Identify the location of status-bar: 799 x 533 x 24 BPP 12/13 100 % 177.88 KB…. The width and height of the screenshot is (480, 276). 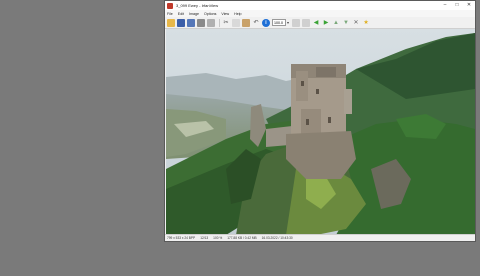
(320, 237).